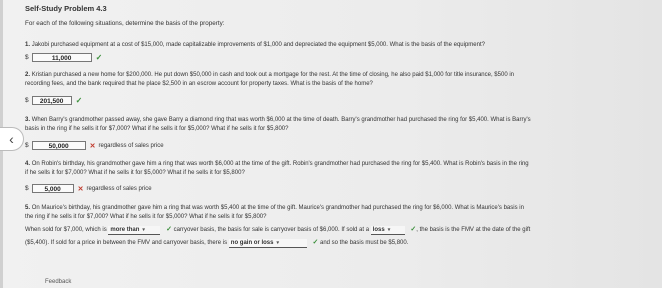  I want to click on problem-2-answer-input: 201,500, so click(51, 100).